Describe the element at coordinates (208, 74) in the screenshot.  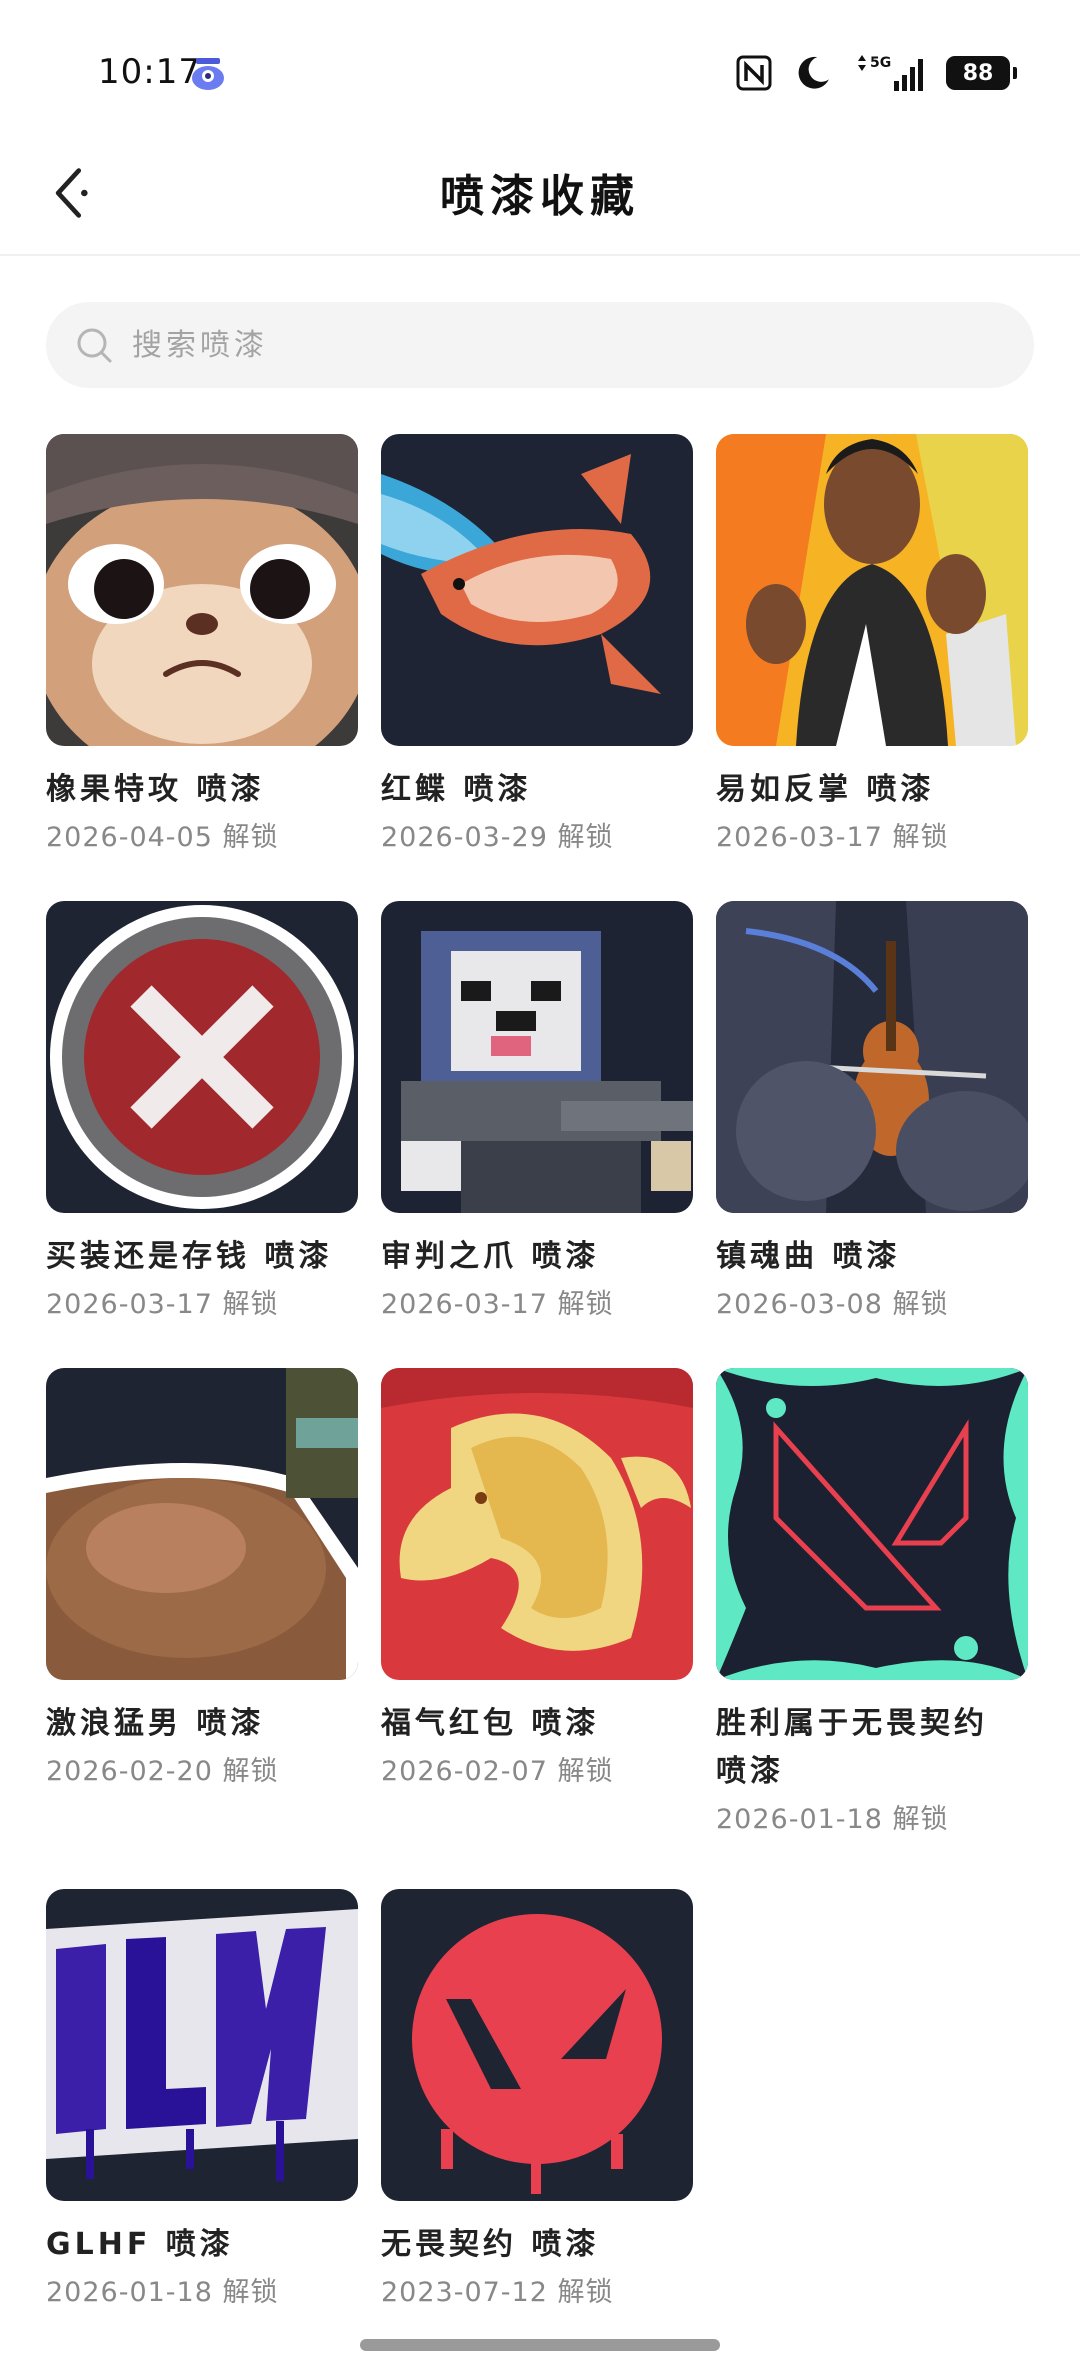
I see `app-notification-icon` at that location.